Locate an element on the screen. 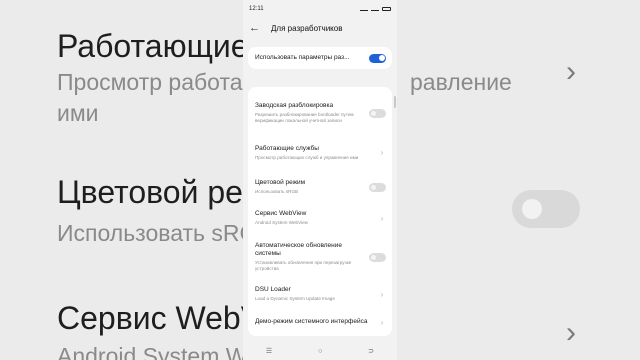  navigation-bar: ☰ ○ ⊃ is located at coordinates (320, 351).